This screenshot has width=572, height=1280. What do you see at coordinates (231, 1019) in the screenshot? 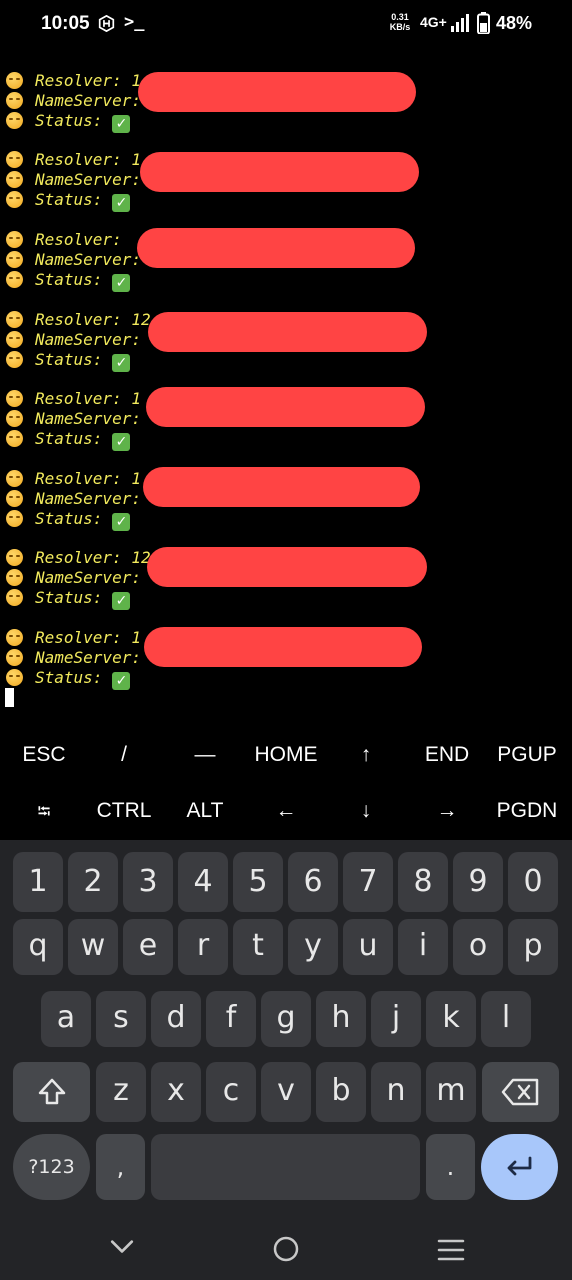
I see `key-f: f` at bounding box center [231, 1019].